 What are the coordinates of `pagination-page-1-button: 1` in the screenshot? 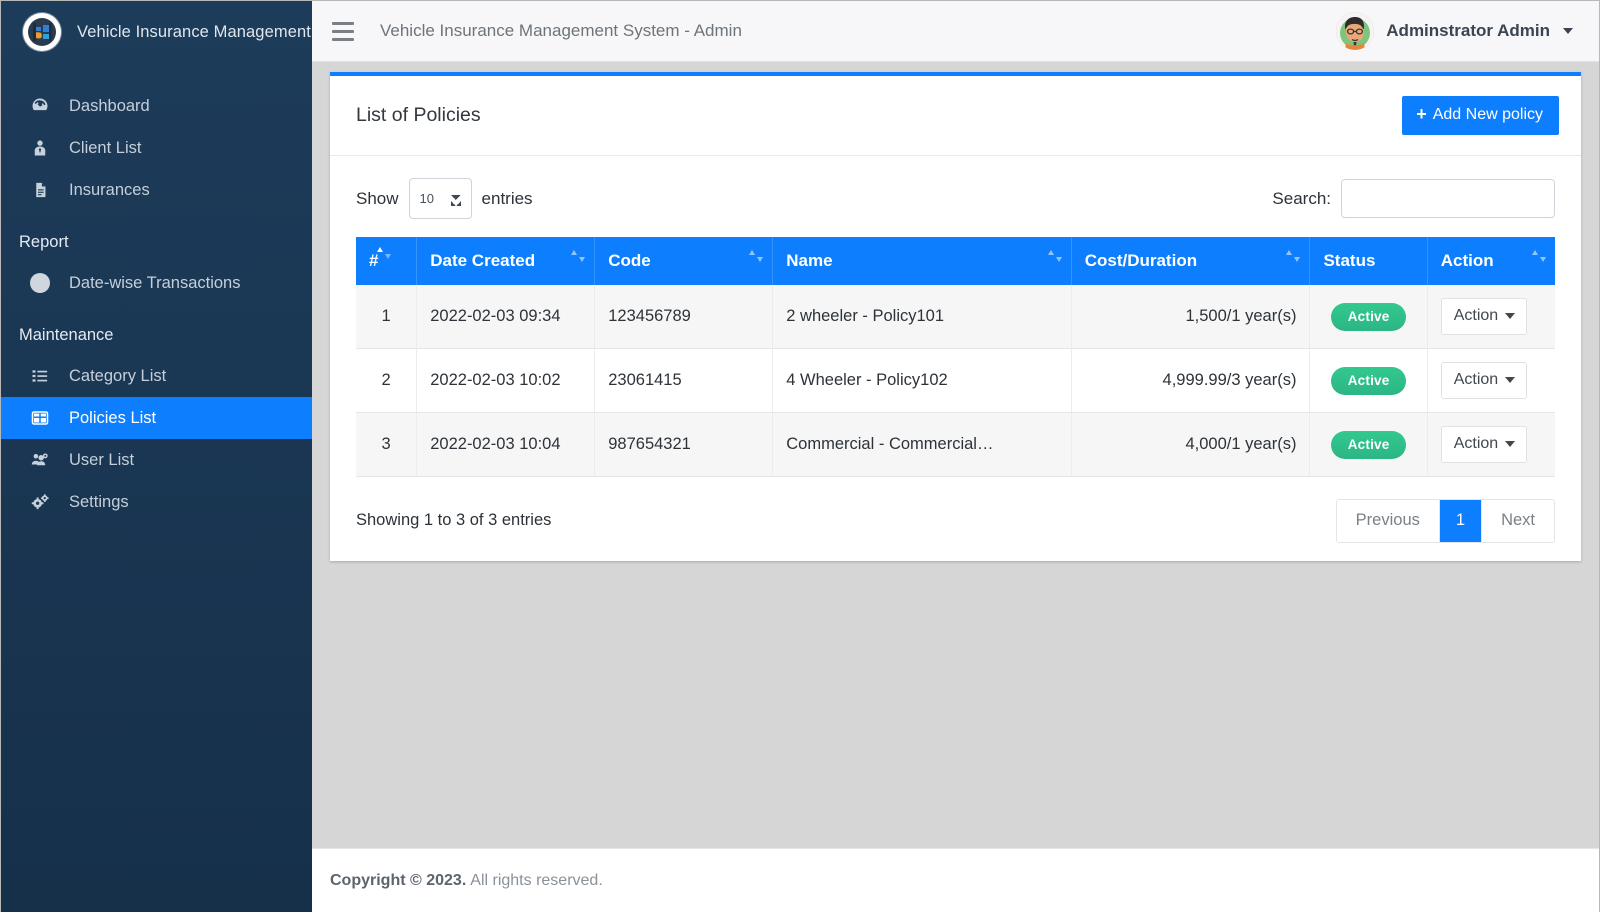 It's located at (1461, 521).